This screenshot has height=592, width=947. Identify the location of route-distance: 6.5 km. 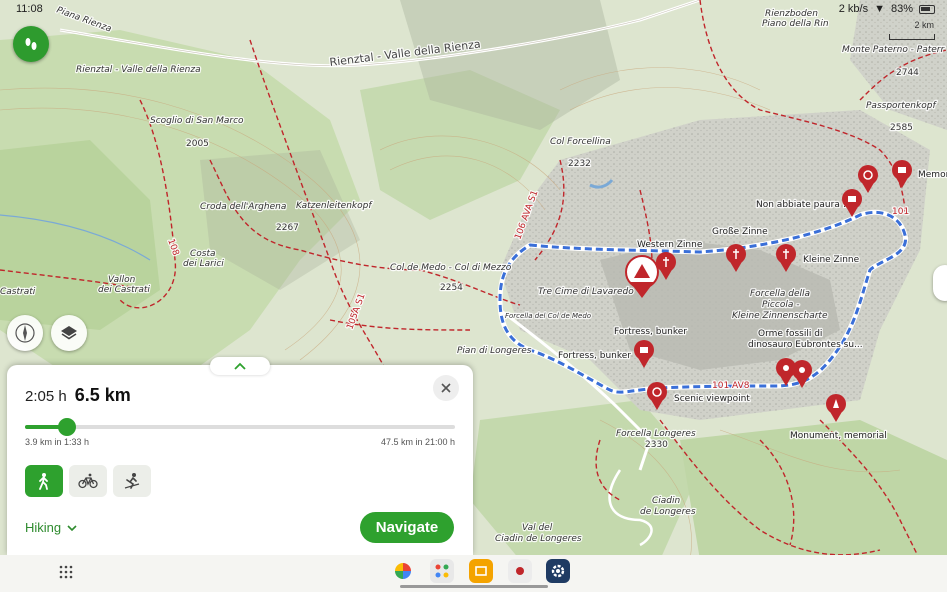
(102, 395).